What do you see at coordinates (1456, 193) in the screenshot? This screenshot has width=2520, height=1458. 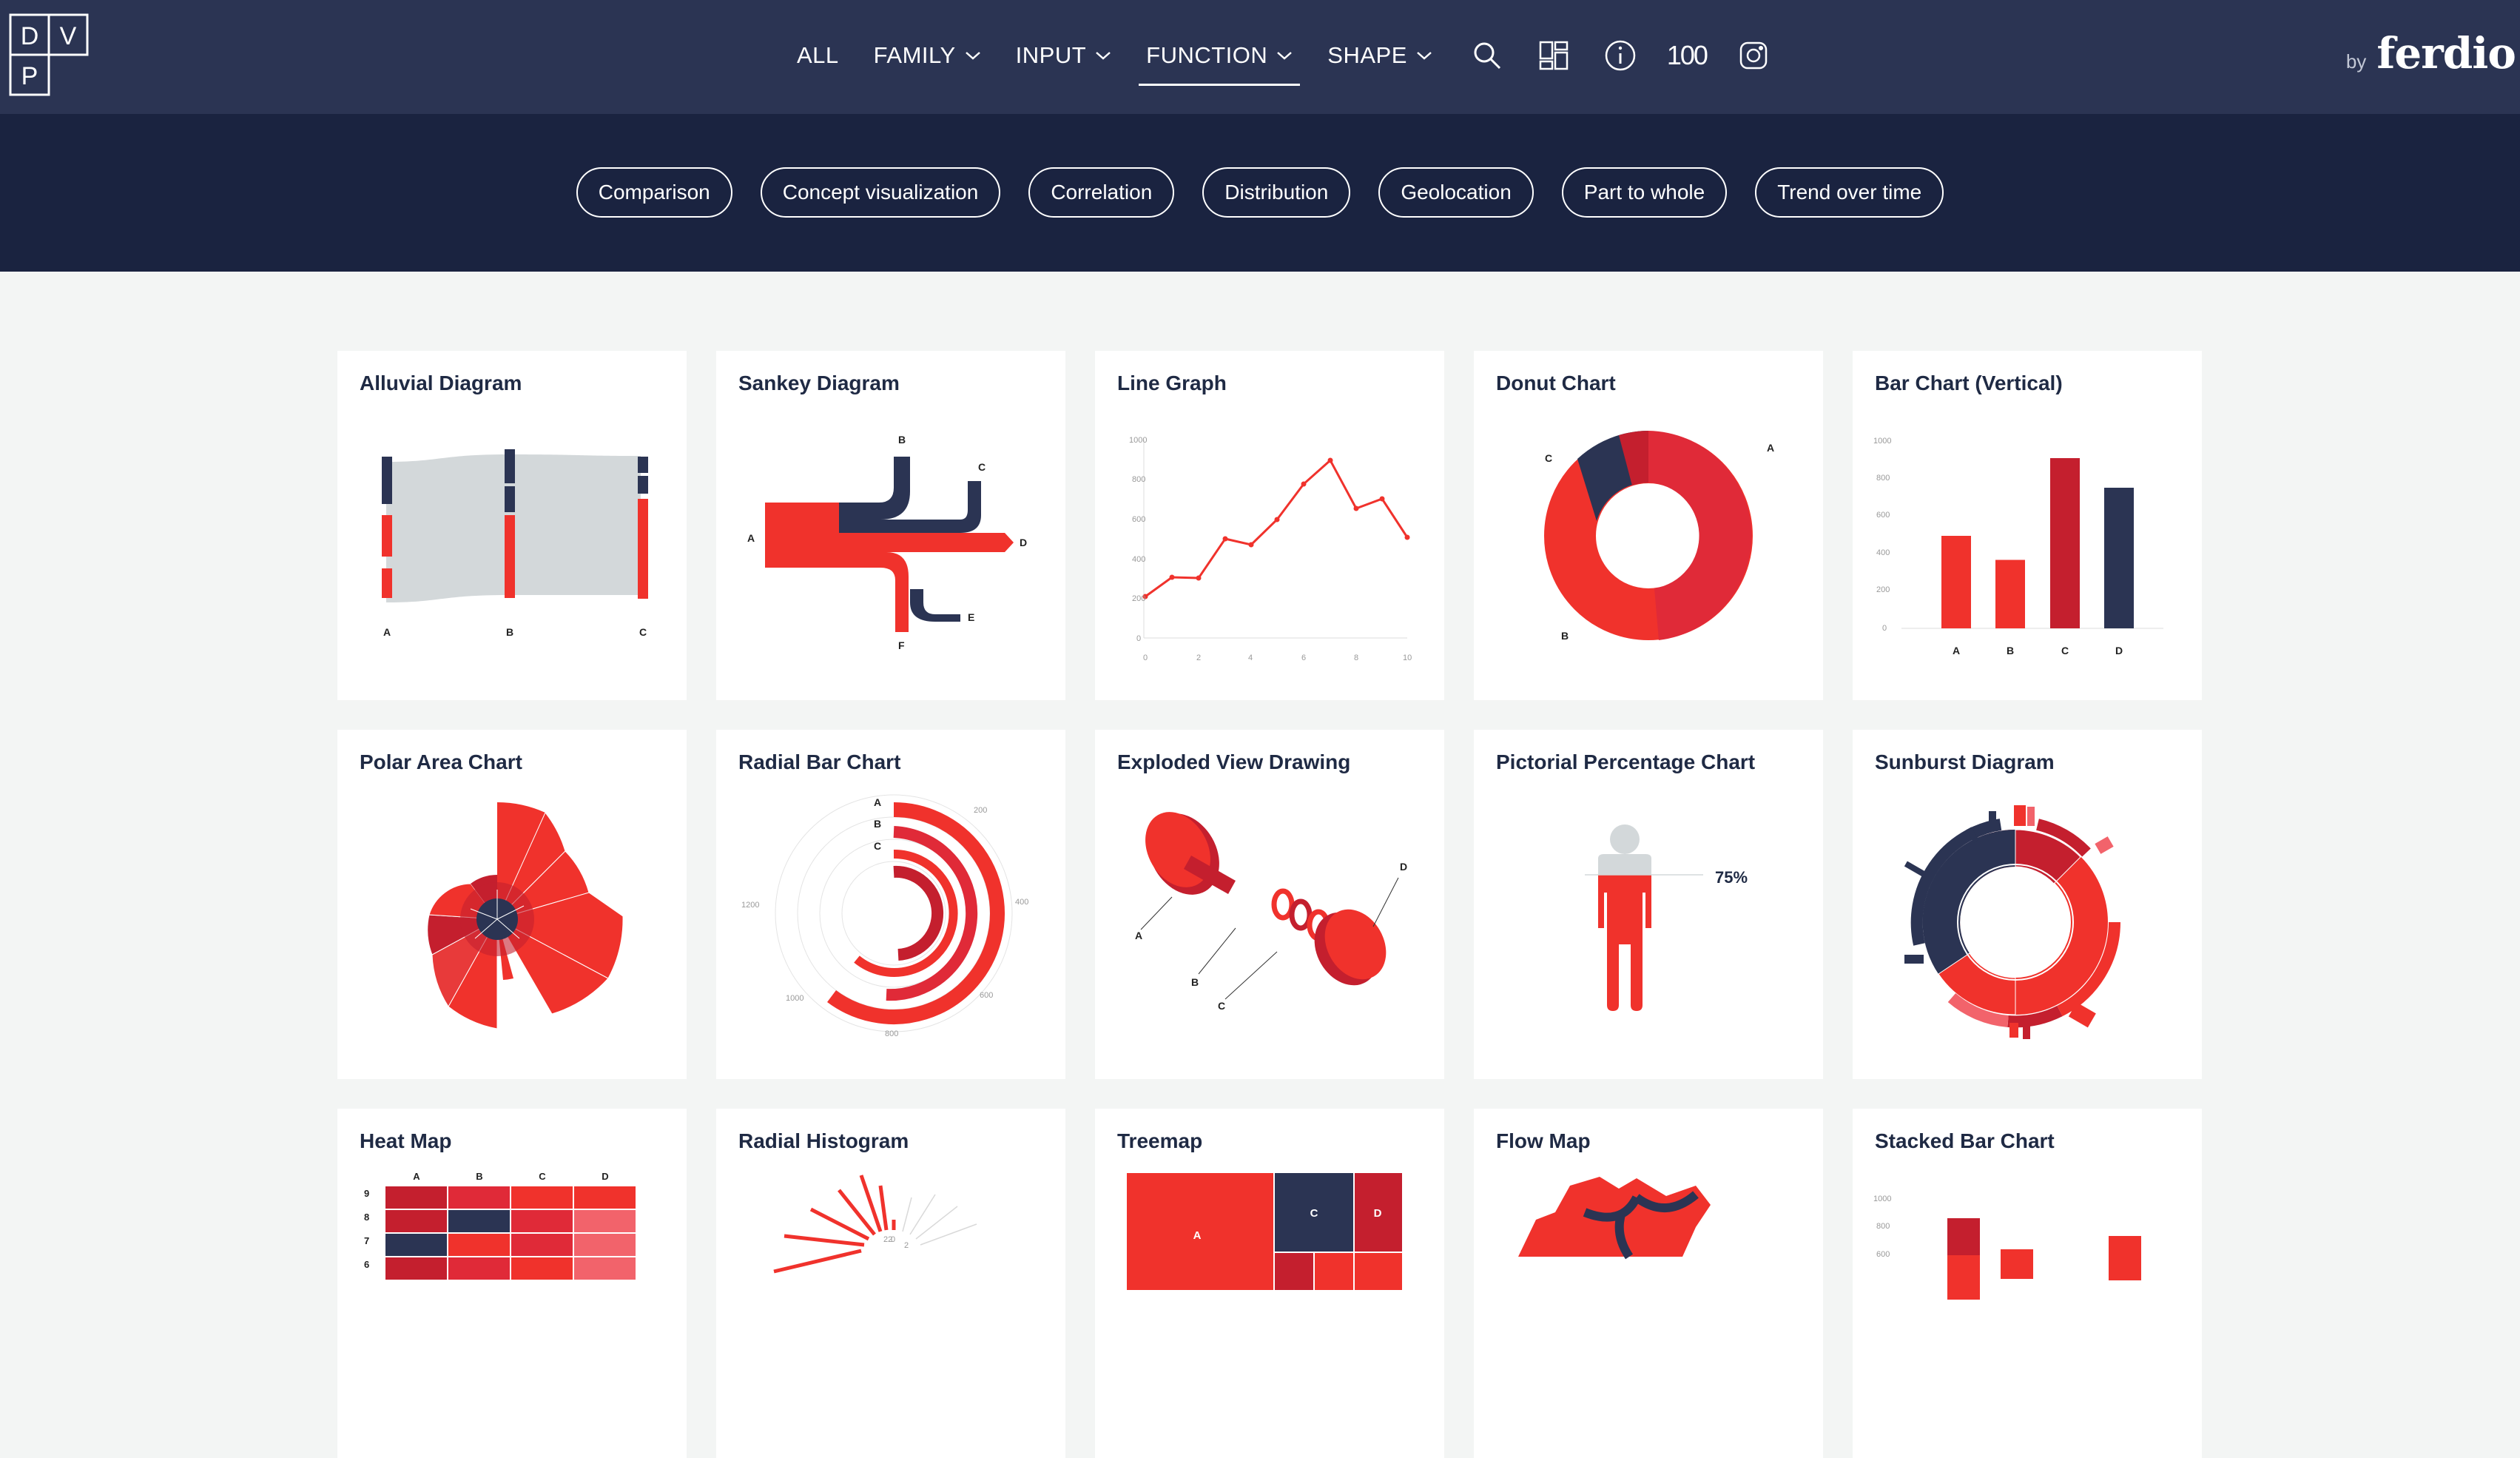 I see `filter-geolocation: Geolocation` at bounding box center [1456, 193].